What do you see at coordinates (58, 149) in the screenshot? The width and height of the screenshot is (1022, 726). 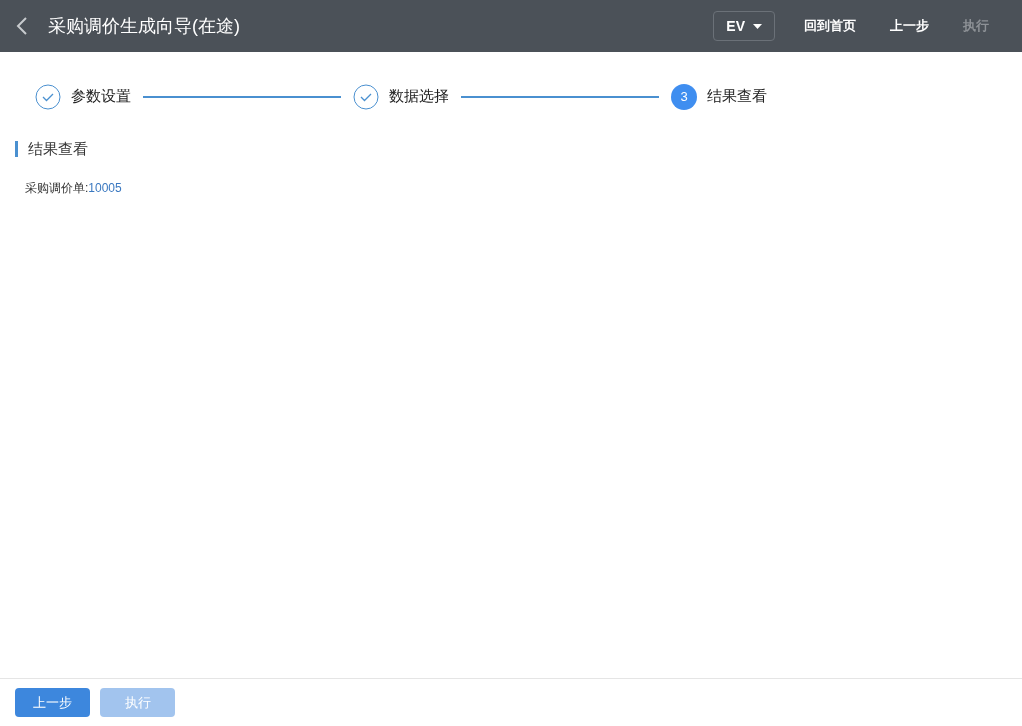 I see `section-title: 结果查看` at bounding box center [58, 149].